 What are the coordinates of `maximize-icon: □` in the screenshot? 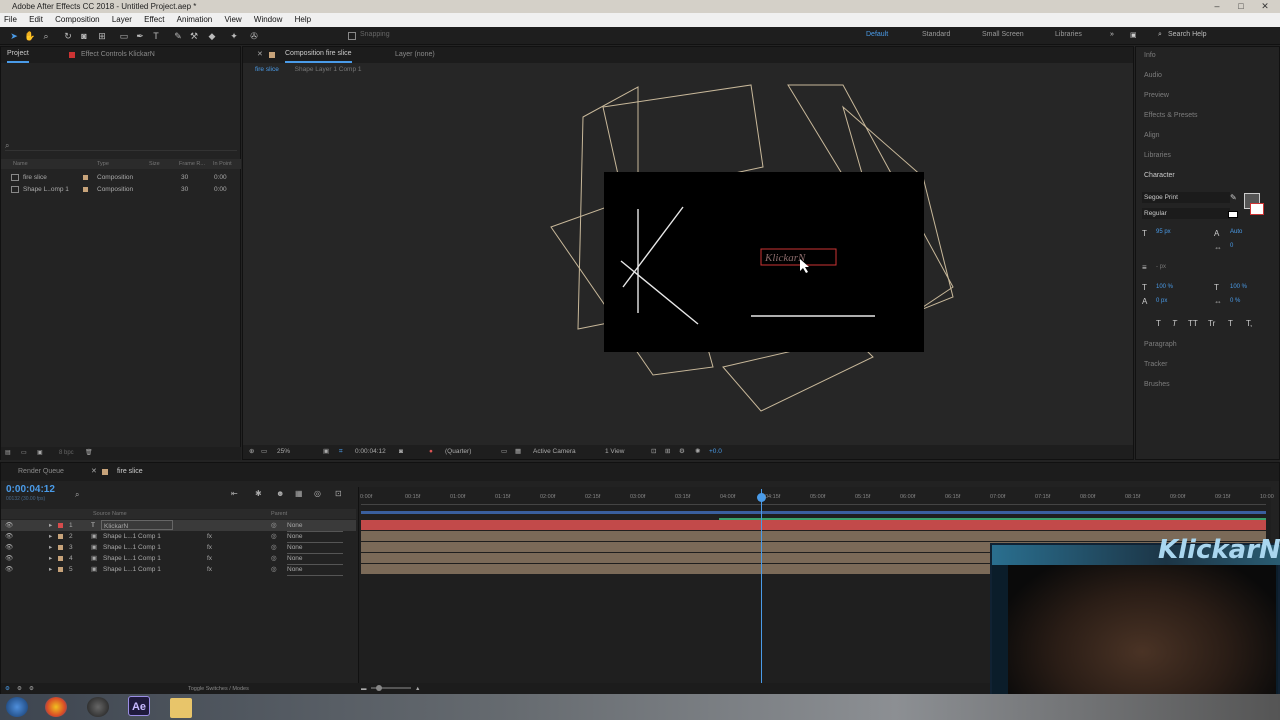 It's located at (1241, 6).